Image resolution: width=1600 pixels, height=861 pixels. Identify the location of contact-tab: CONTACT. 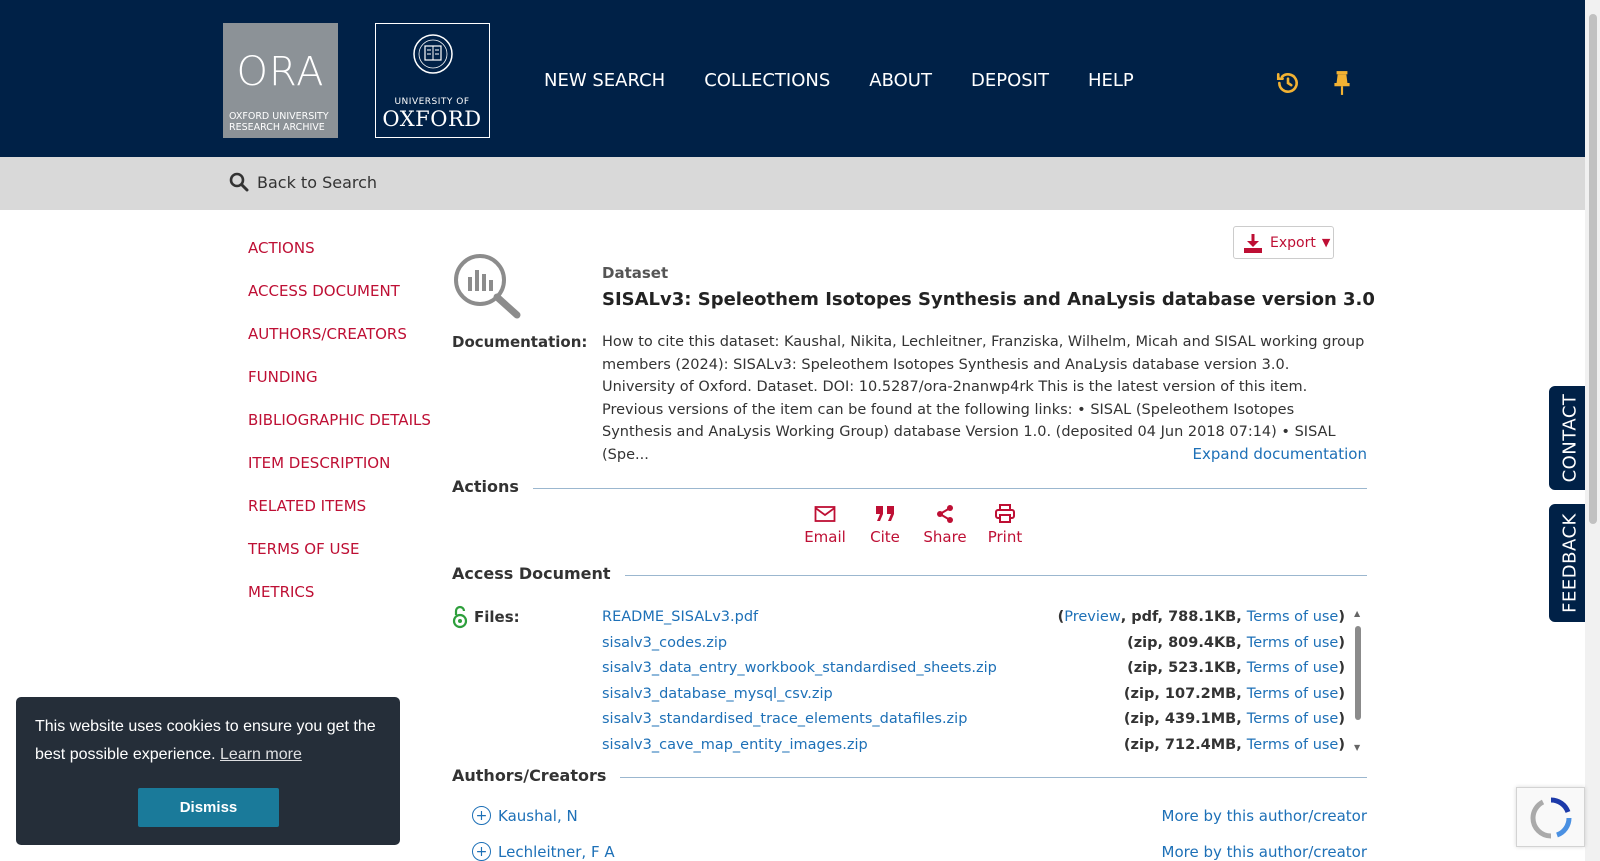
(1568, 438).